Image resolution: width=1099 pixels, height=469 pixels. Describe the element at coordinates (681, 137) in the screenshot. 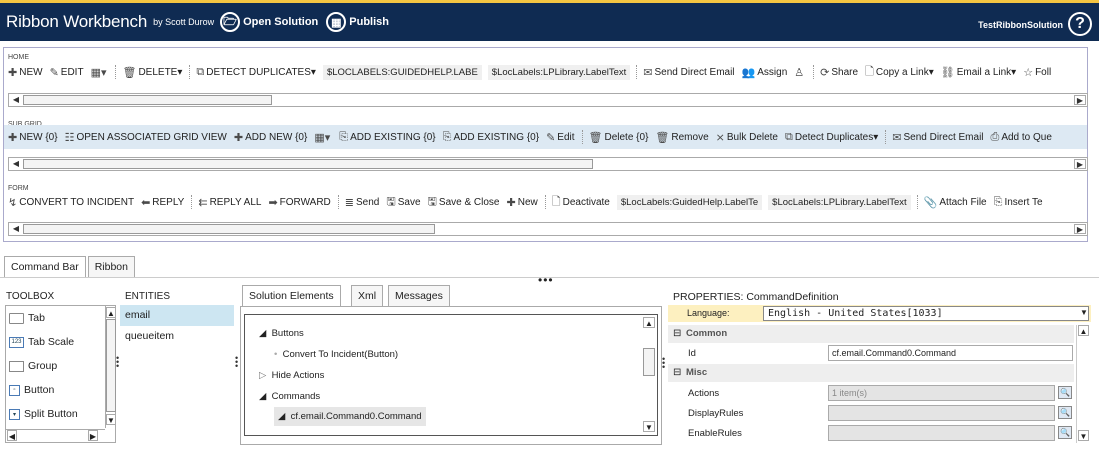

I see `subgrid-remove-button: 🗑 Remove` at that location.